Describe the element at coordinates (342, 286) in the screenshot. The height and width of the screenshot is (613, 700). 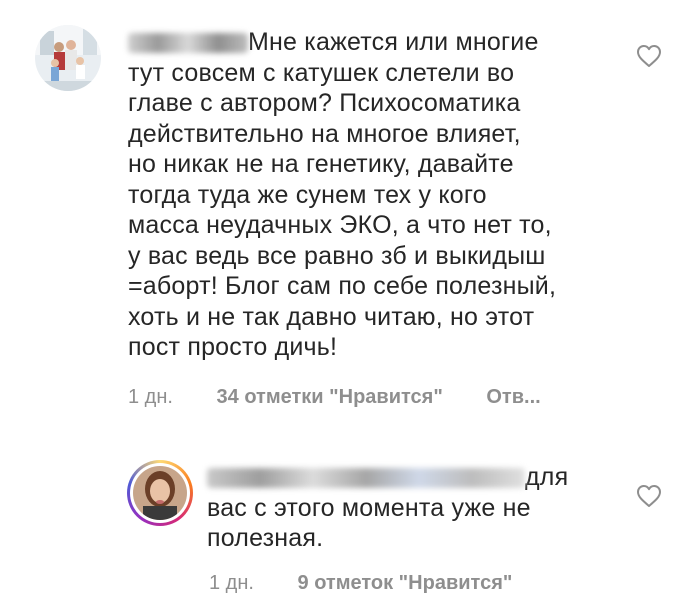
I see `comment-line: =аборт! Блог сам по себе полезный,` at that location.